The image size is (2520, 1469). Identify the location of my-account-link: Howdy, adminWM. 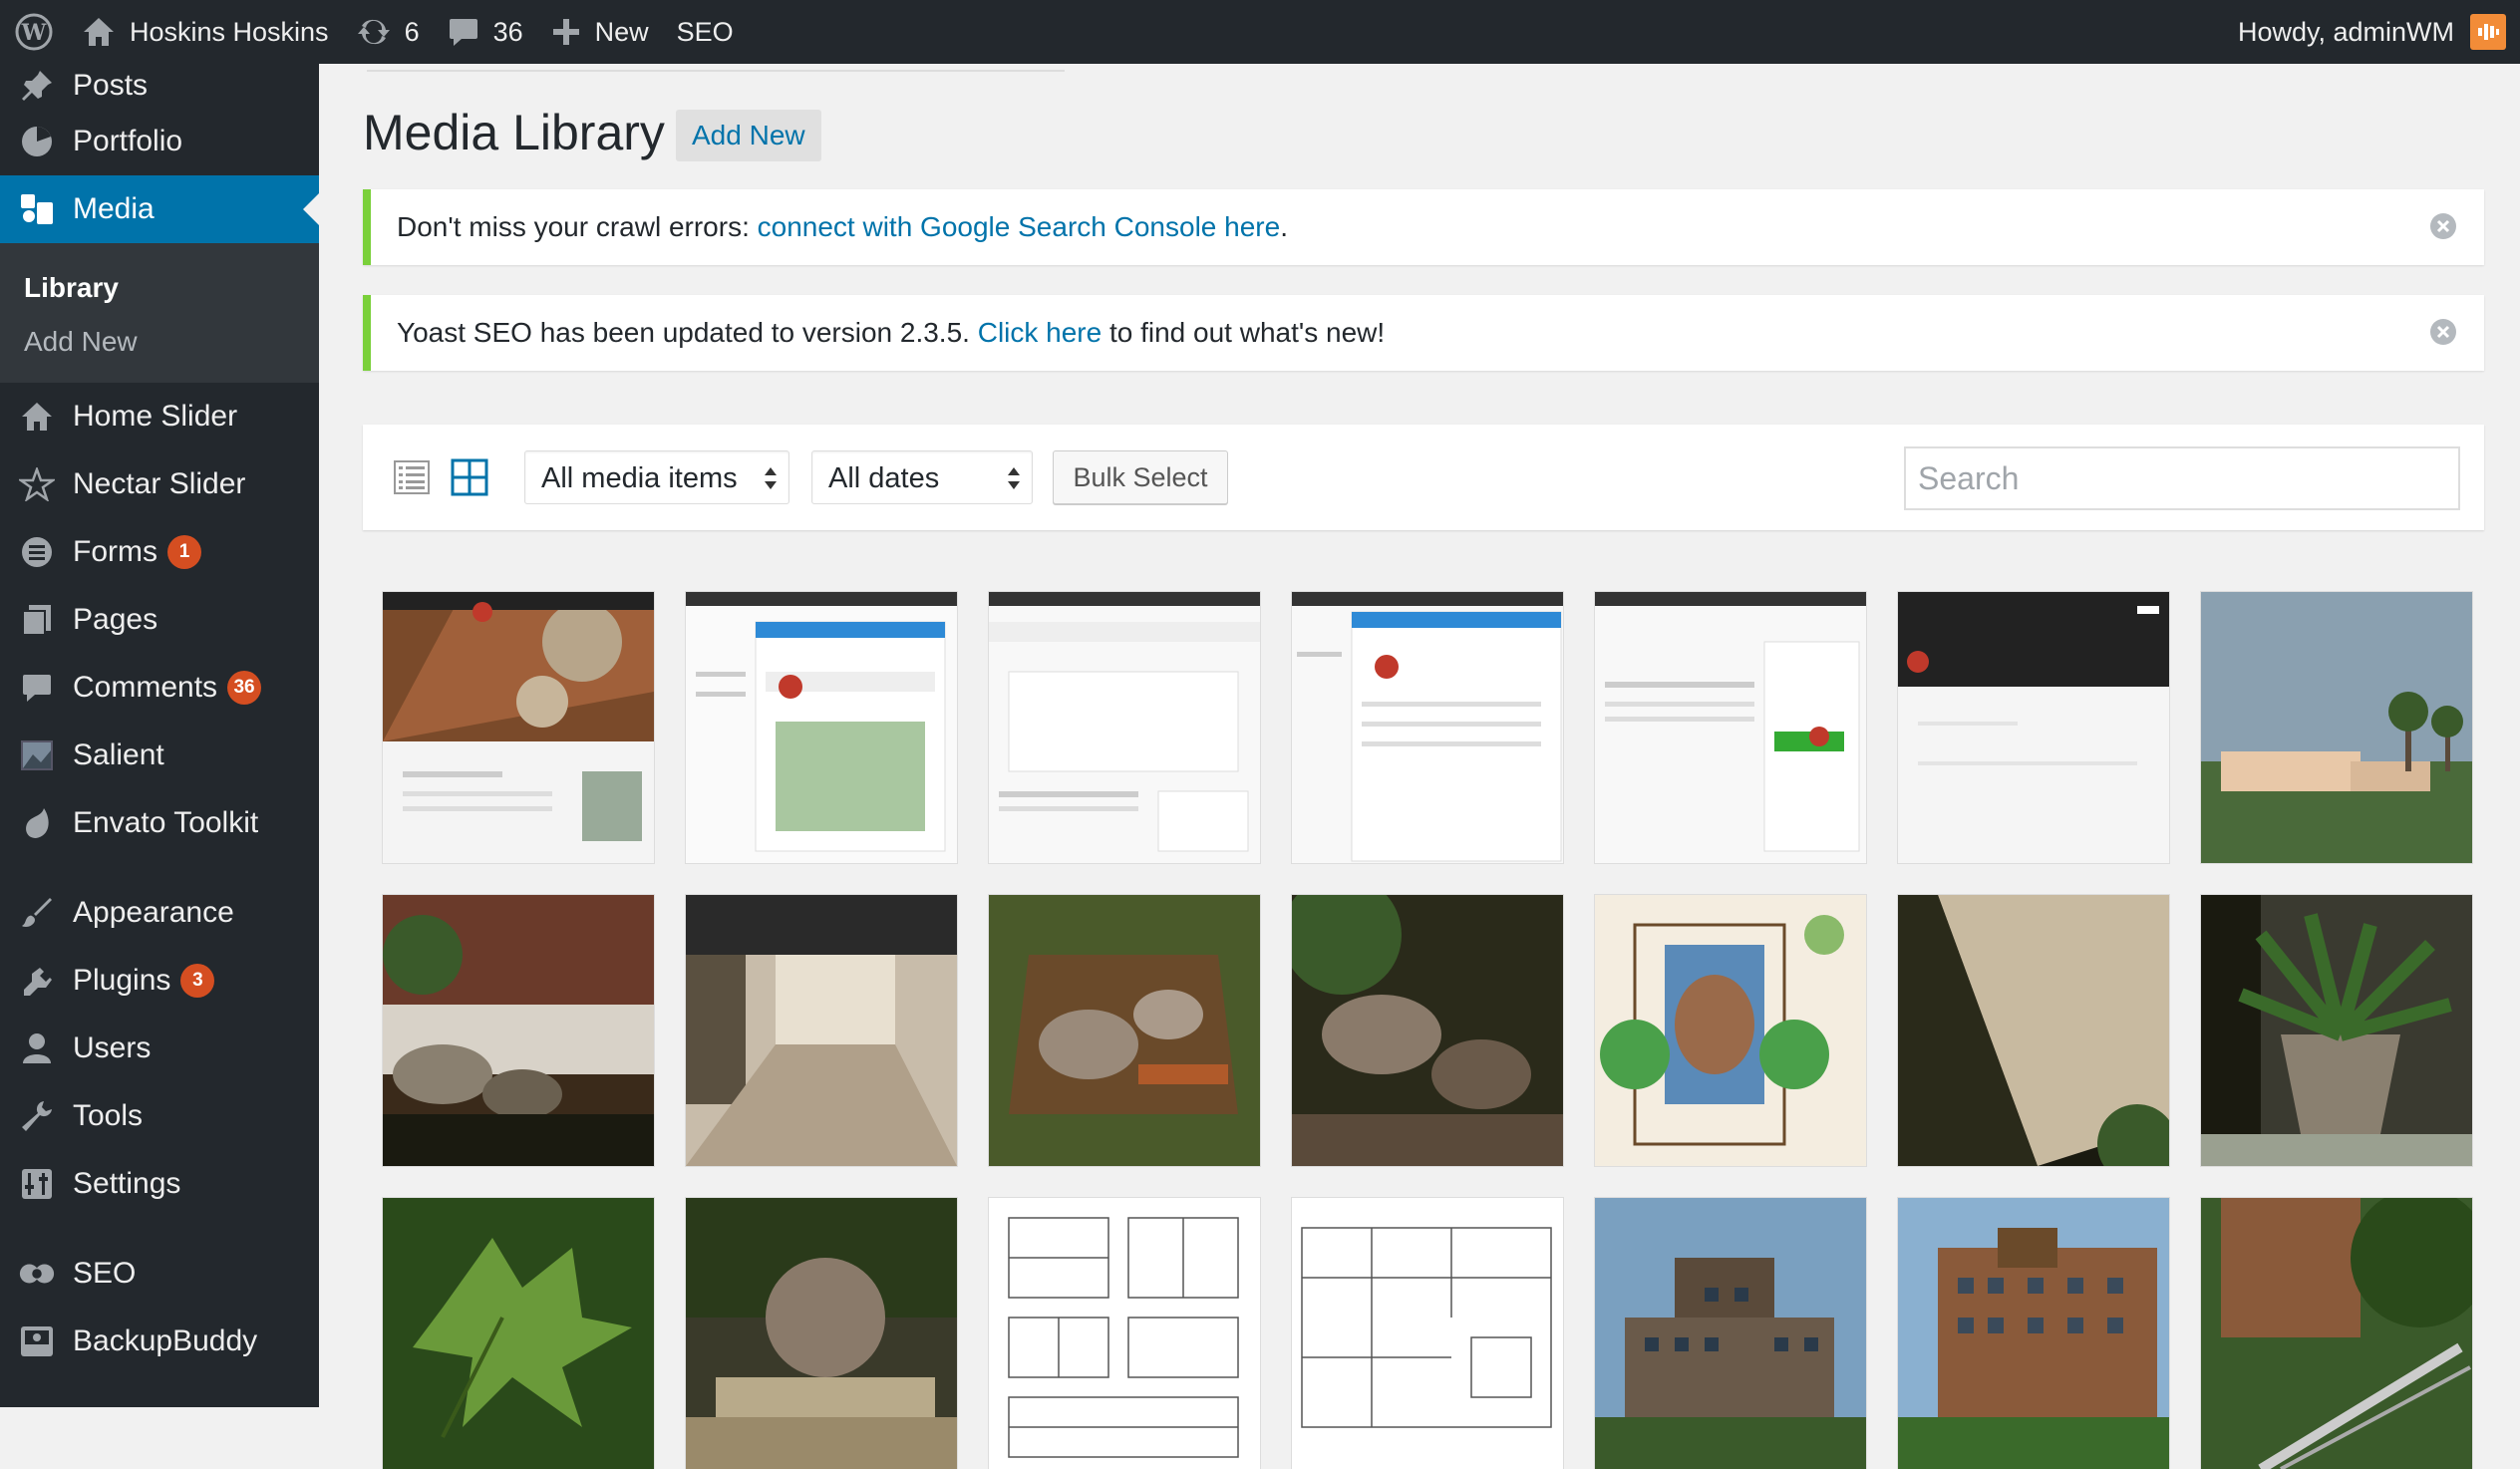
(2372, 32).